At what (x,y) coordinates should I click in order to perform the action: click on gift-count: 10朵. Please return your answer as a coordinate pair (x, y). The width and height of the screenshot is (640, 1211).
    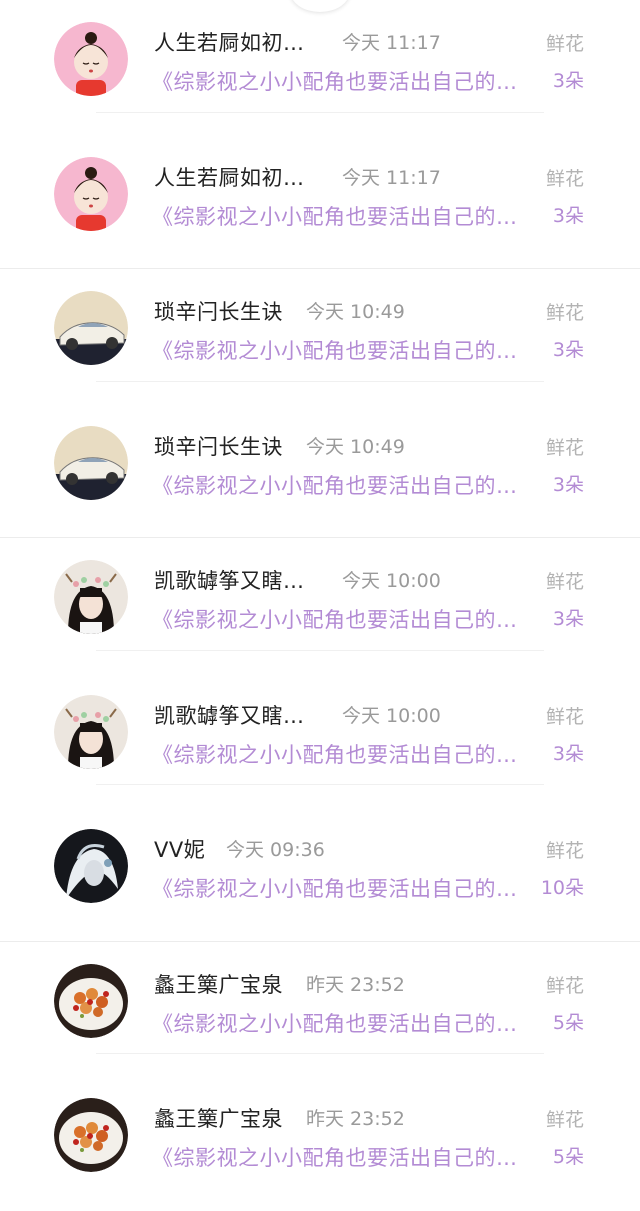
    Looking at the image, I should click on (562, 888).